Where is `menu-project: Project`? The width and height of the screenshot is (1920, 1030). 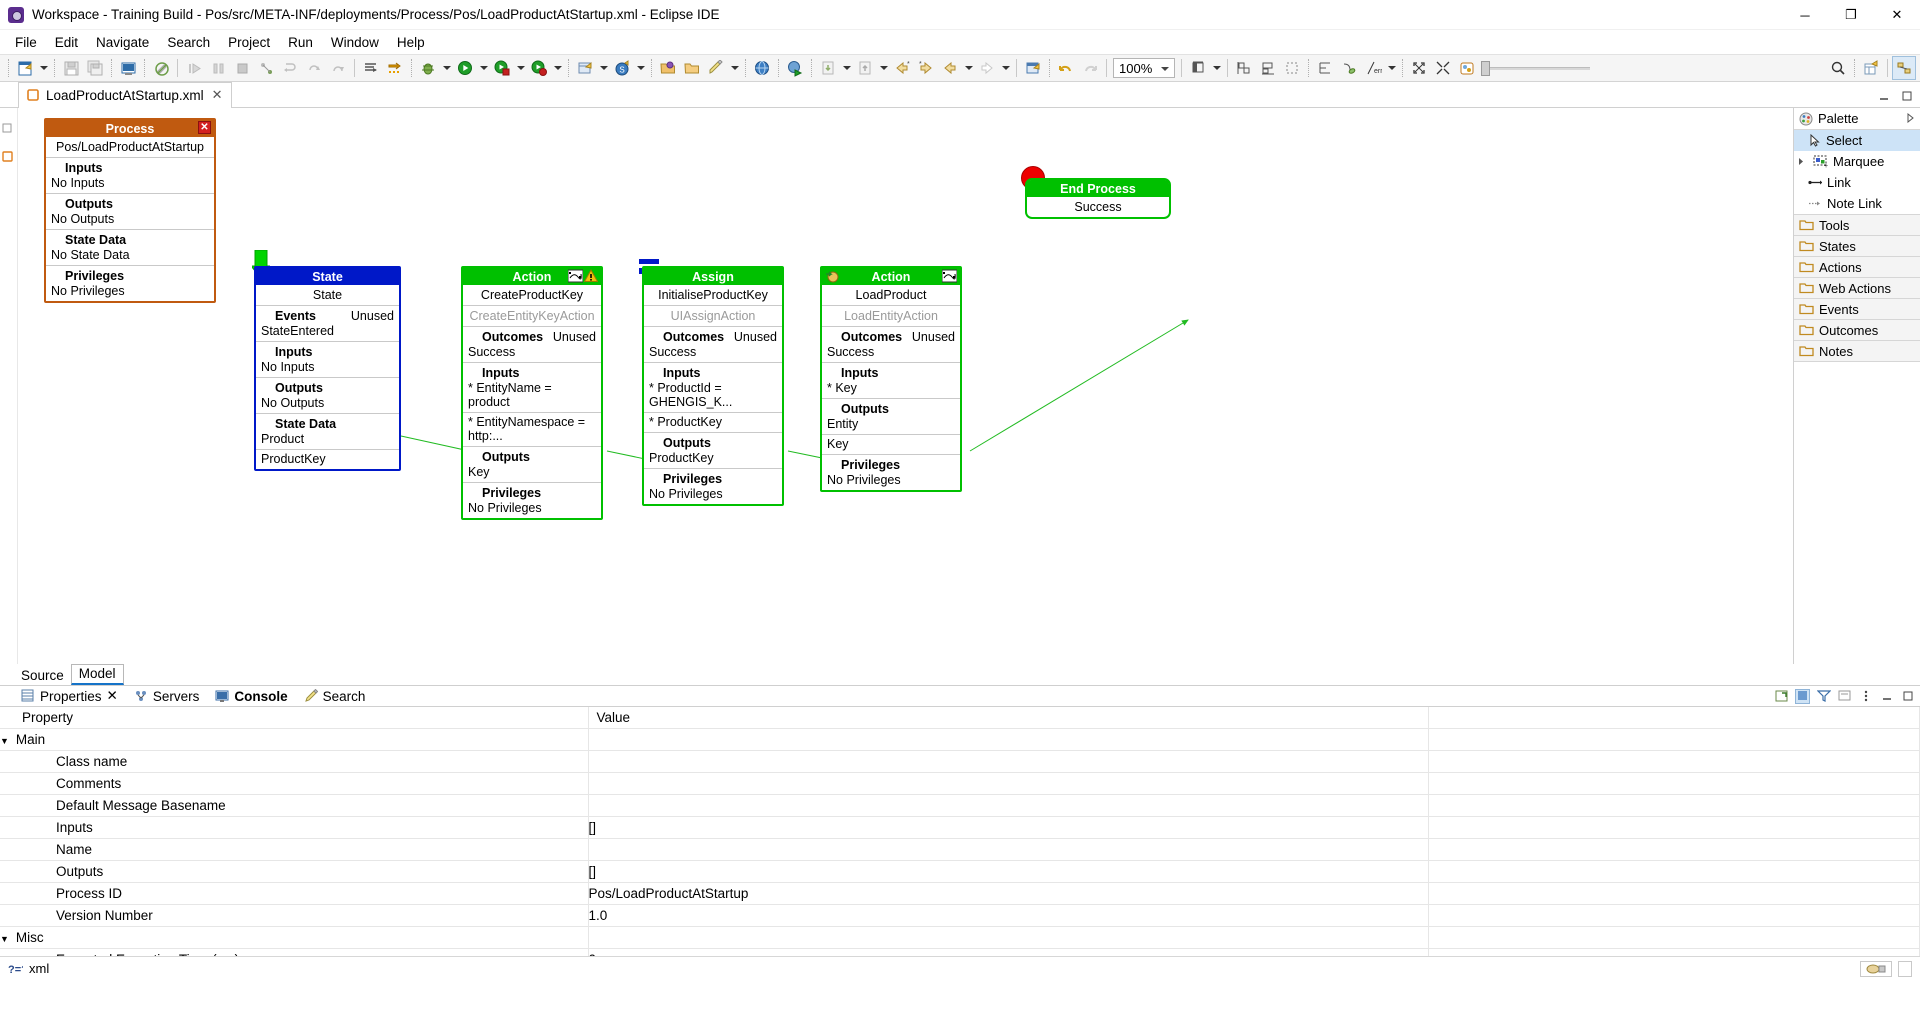 menu-project: Project is located at coordinates (249, 42).